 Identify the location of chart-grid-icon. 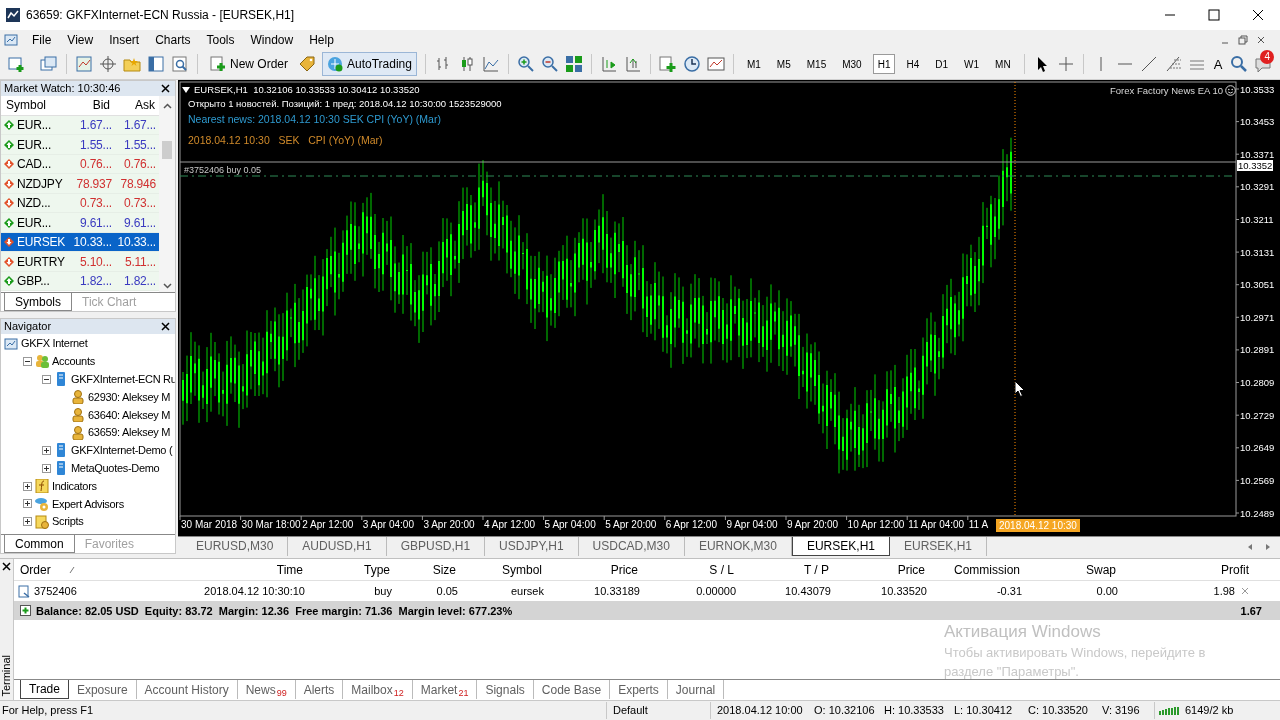
(84, 64).